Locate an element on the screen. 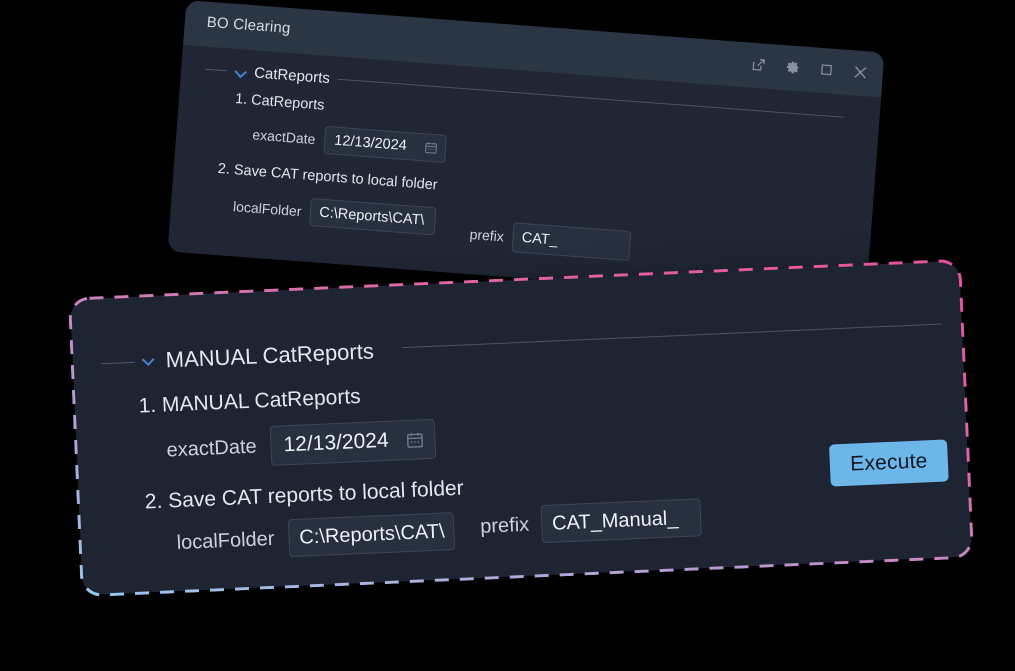  prefix-input: CAT_ is located at coordinates (571, 242).